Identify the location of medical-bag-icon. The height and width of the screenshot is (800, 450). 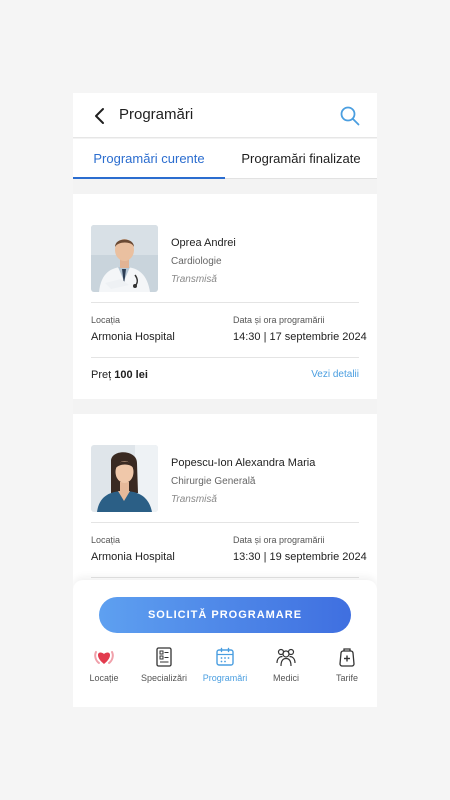
(347, 657).